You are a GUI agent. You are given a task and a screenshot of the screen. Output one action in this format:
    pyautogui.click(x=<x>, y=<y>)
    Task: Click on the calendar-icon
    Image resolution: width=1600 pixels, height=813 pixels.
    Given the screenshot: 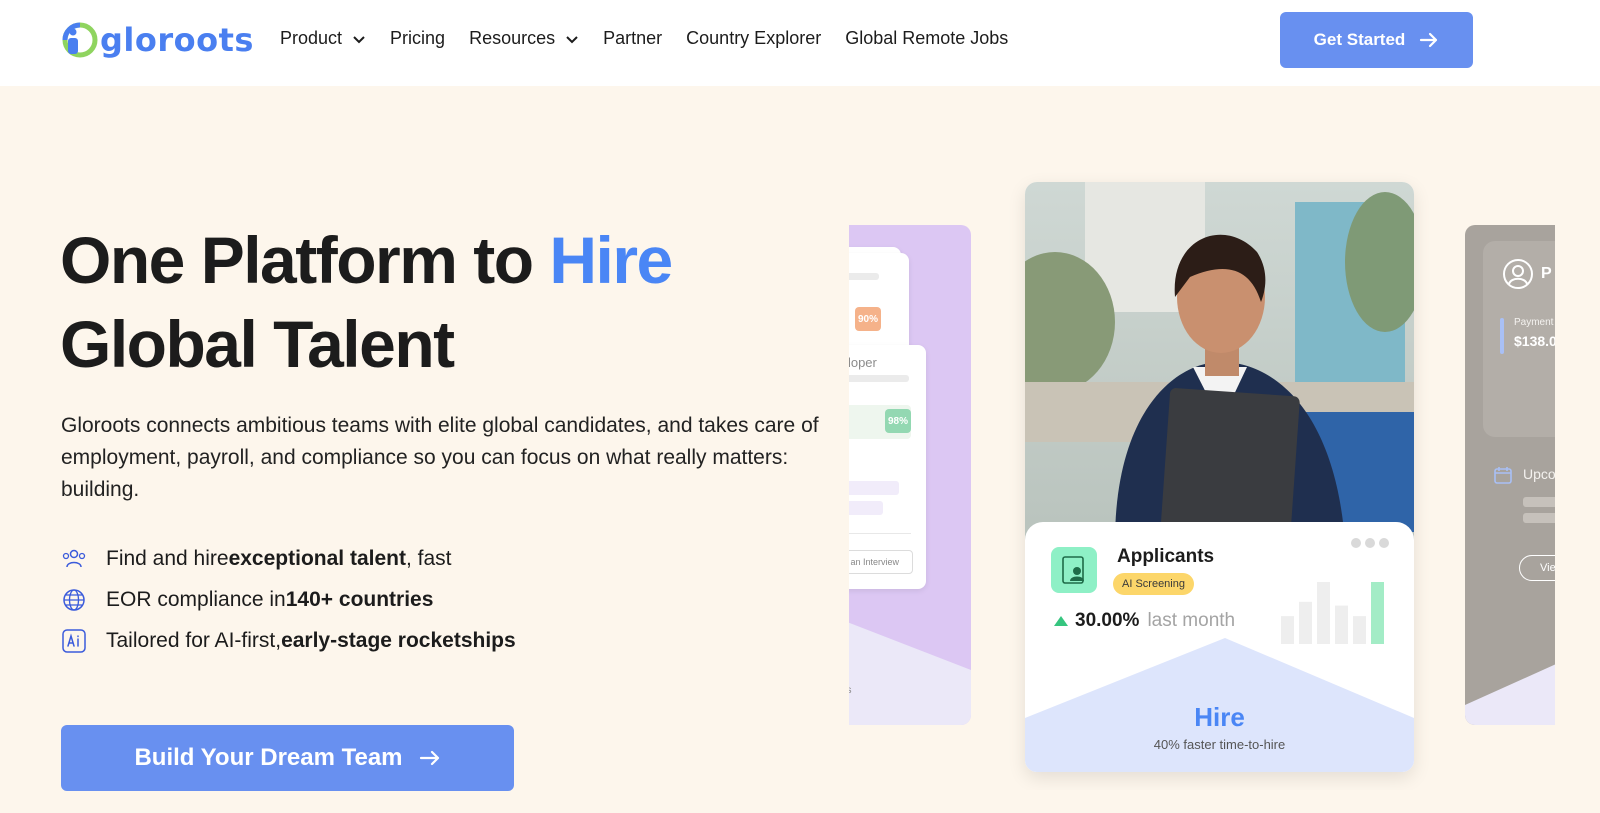 What is the action you would take?
    pyautogui.click(x=1503, y=475)
    